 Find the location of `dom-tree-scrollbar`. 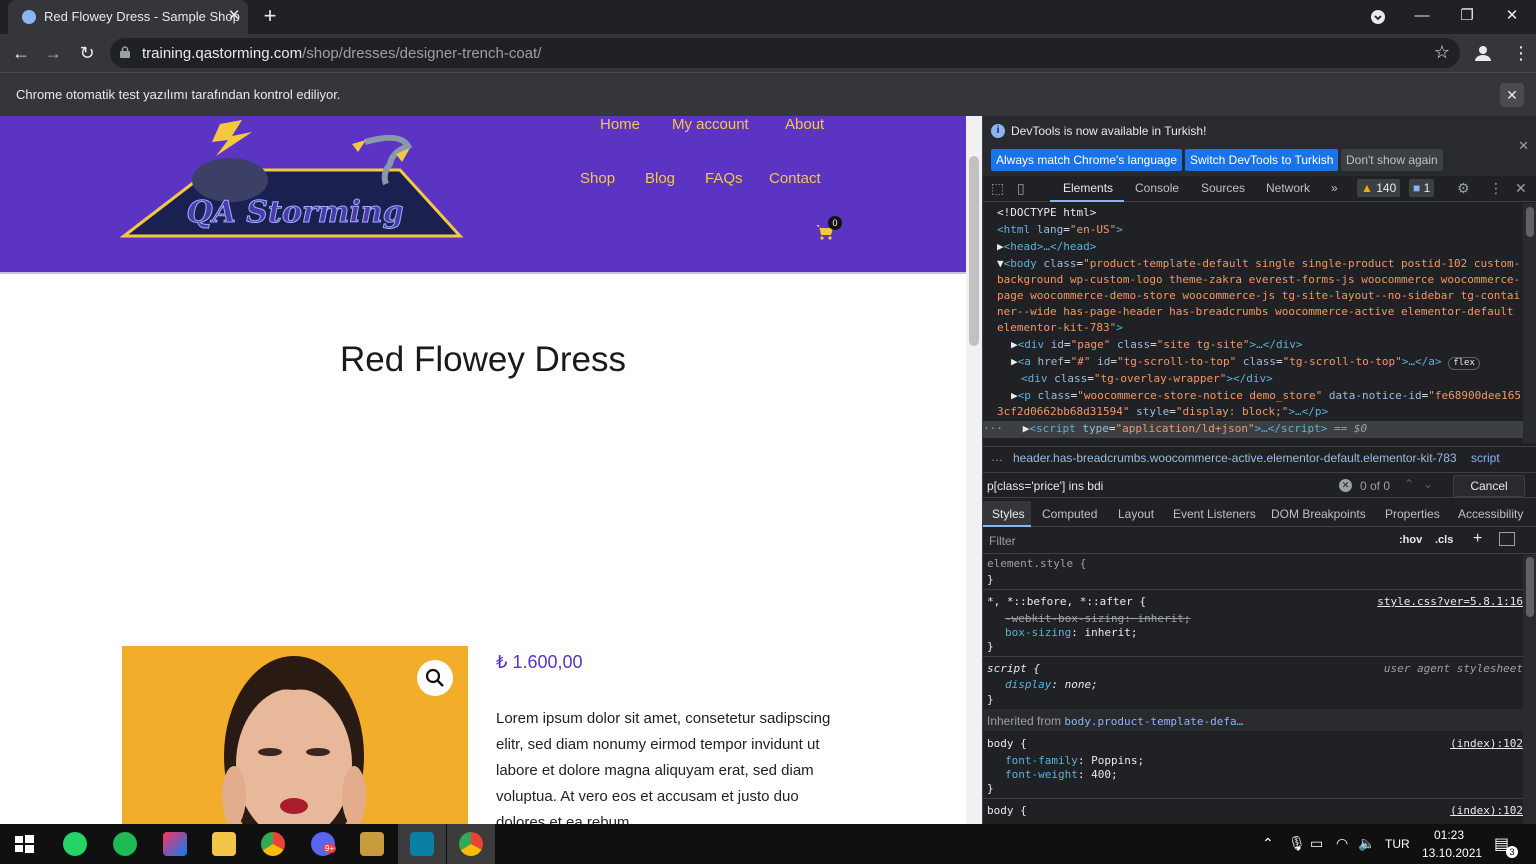

dom-tree-scrollbar is located at coordinates (1529, 323).